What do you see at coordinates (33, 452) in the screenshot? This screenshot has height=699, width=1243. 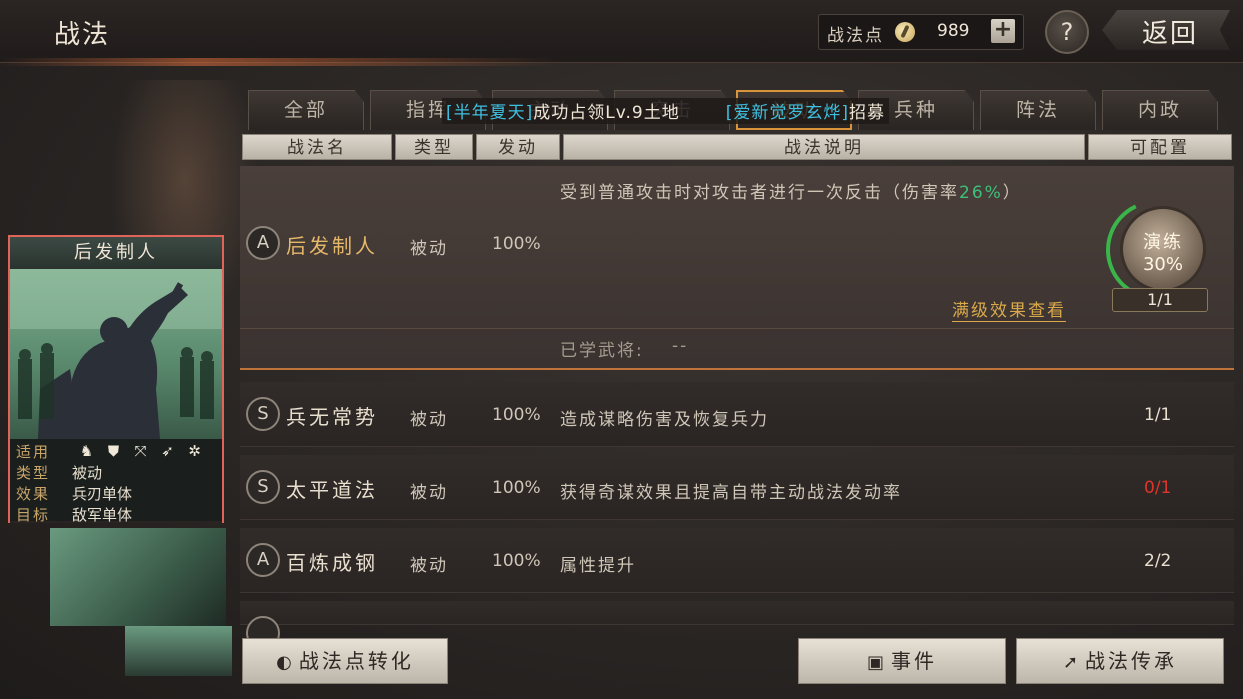 I see `applies-label: 适用` at bounding box center [33, 452].